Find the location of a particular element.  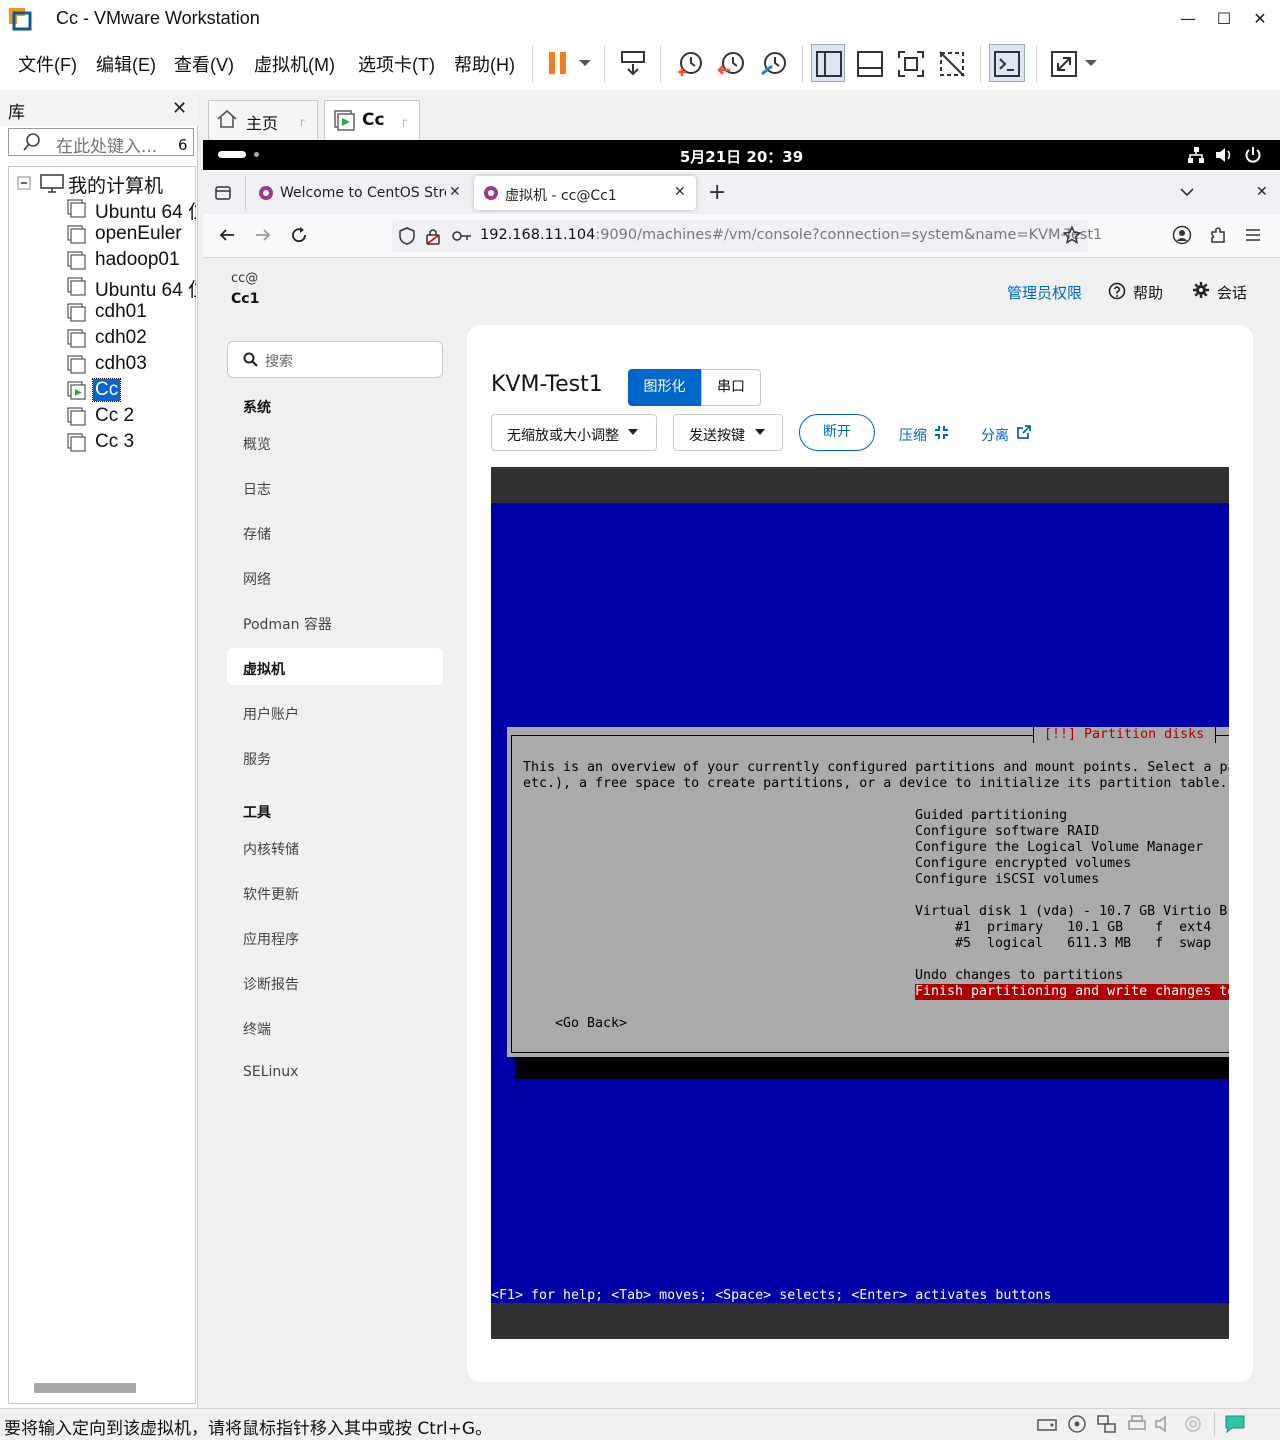

forward-icon is located at coordinates (263, 235).